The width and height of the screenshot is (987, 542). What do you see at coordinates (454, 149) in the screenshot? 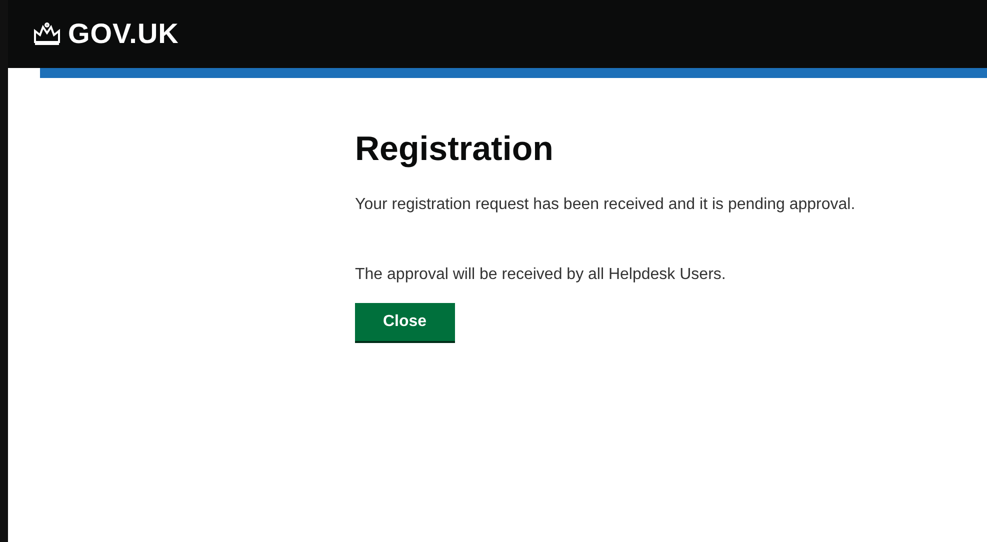
I see `page-title: Registration` at bounding box center [454, 149].